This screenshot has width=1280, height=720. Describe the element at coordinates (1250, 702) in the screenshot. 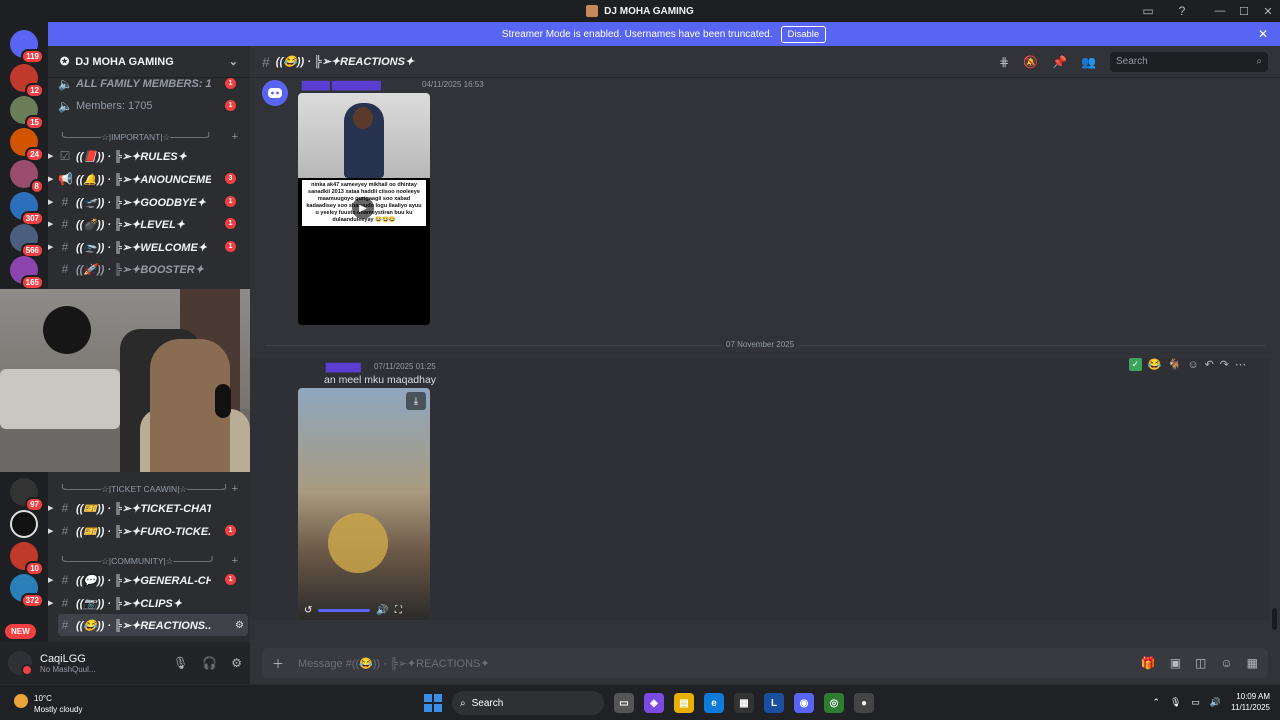

I see `clock: 10:09 AM 11/11/2025` at that location.